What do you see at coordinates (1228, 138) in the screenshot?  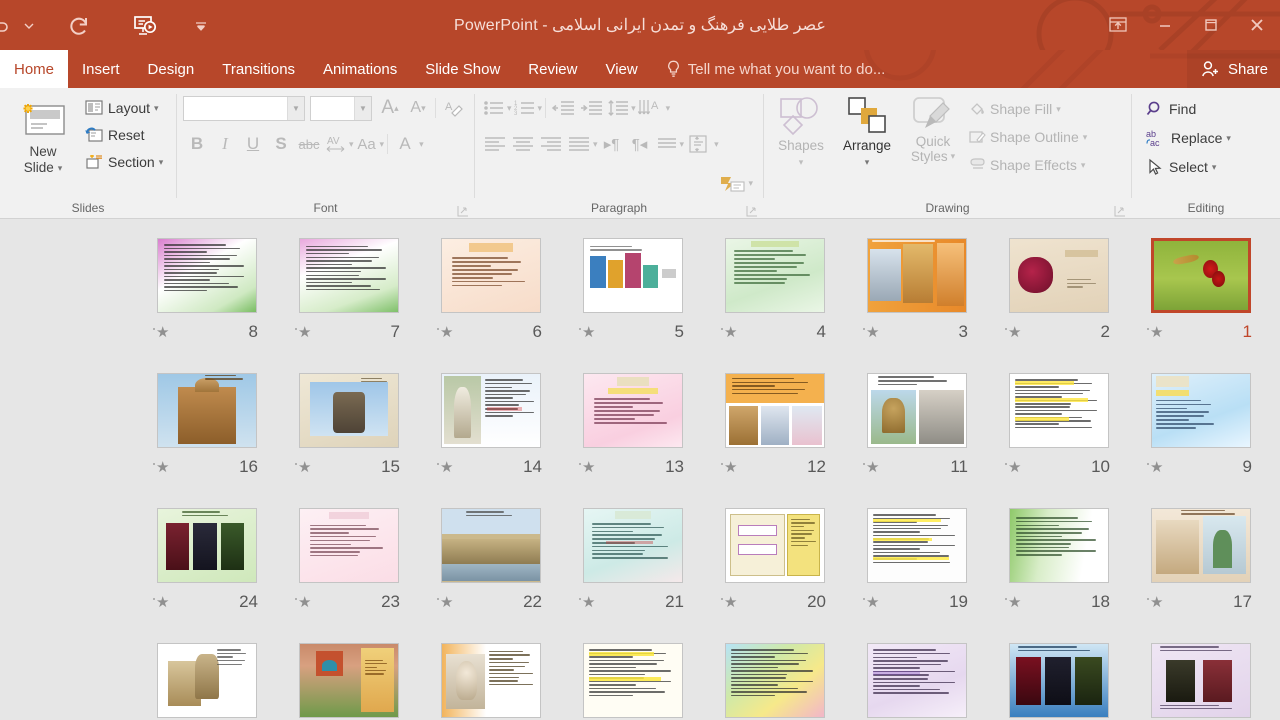 I see `replace-caret-icon: ▾` at bounding box center [1228, 138].